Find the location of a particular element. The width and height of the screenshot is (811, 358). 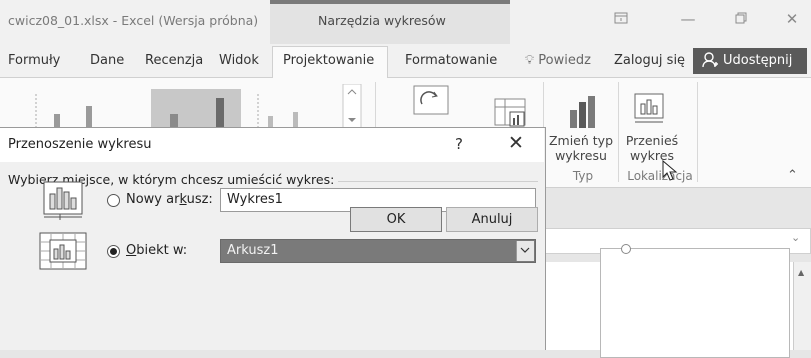

new-sheet-label-a: Nowy ar is located at coordinates (153, 199).